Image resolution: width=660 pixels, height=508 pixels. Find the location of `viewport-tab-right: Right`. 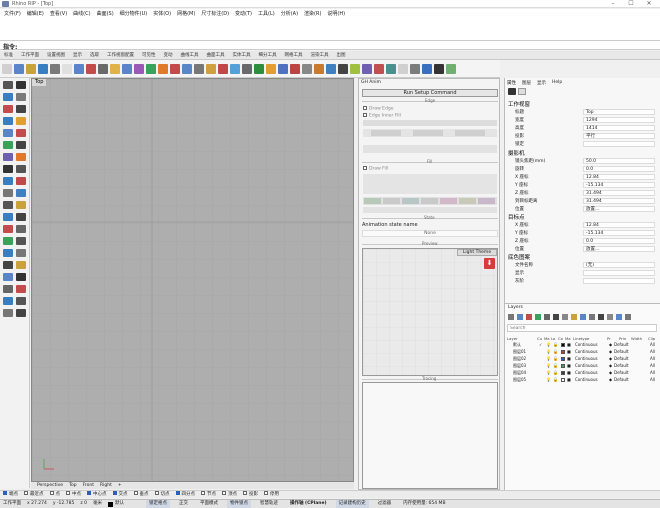

viewport-tab-right: Right is located at coordinates (106, 485).